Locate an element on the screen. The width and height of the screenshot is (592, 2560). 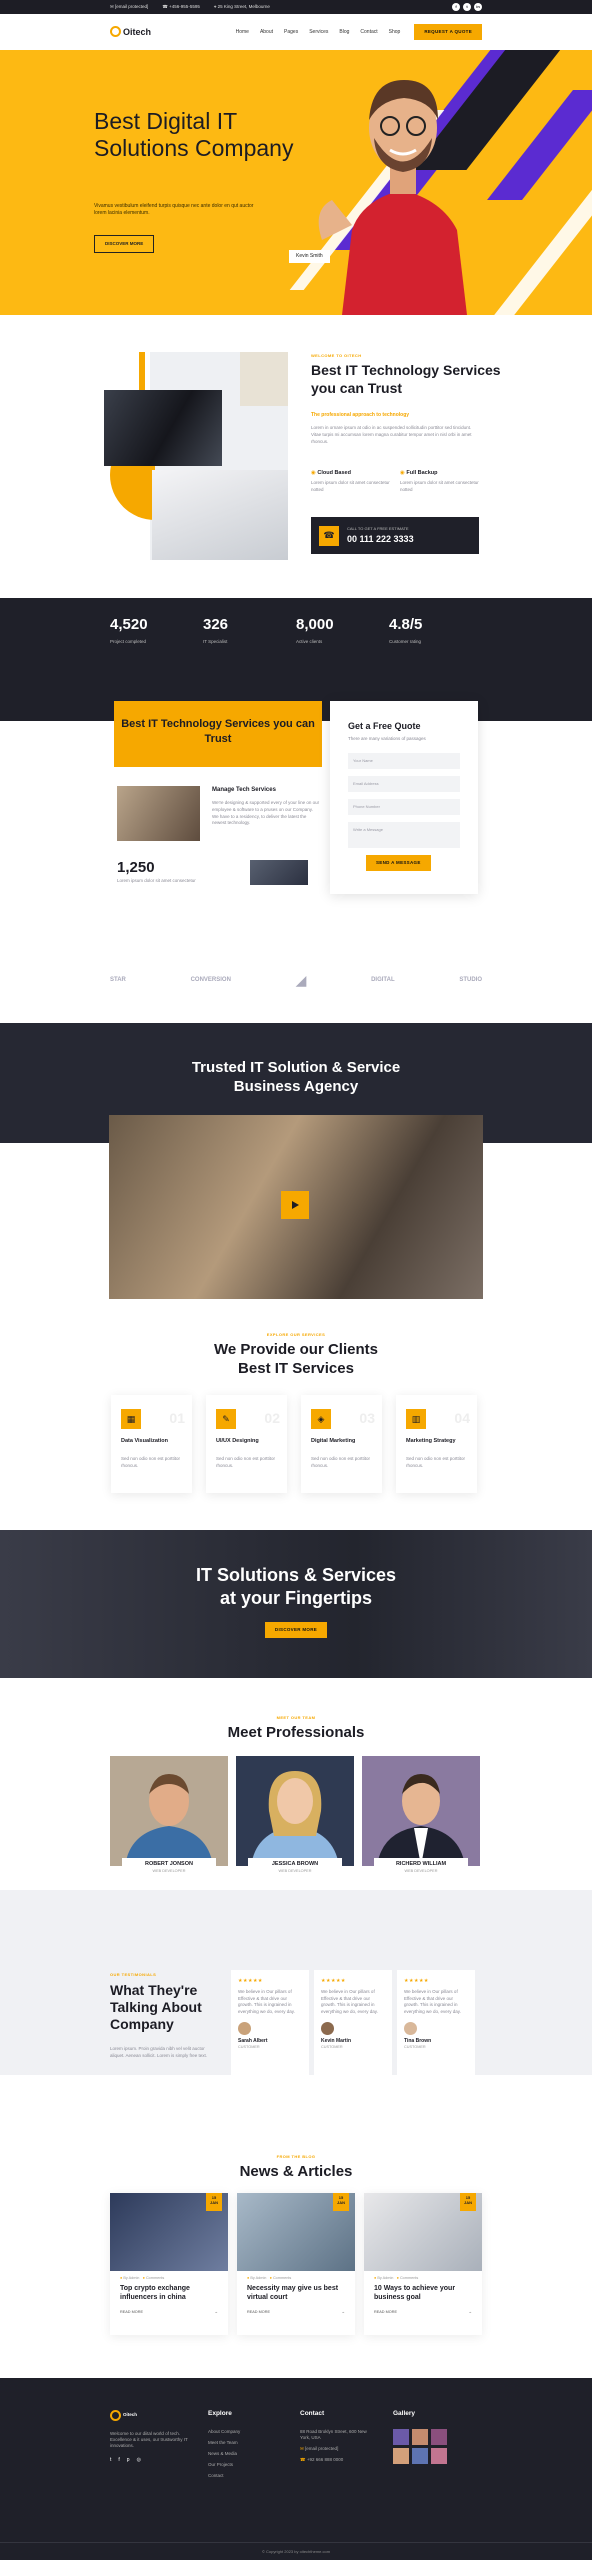
request-quote-button: REQUEST A QUOTE is located at coordinates (448, 32).